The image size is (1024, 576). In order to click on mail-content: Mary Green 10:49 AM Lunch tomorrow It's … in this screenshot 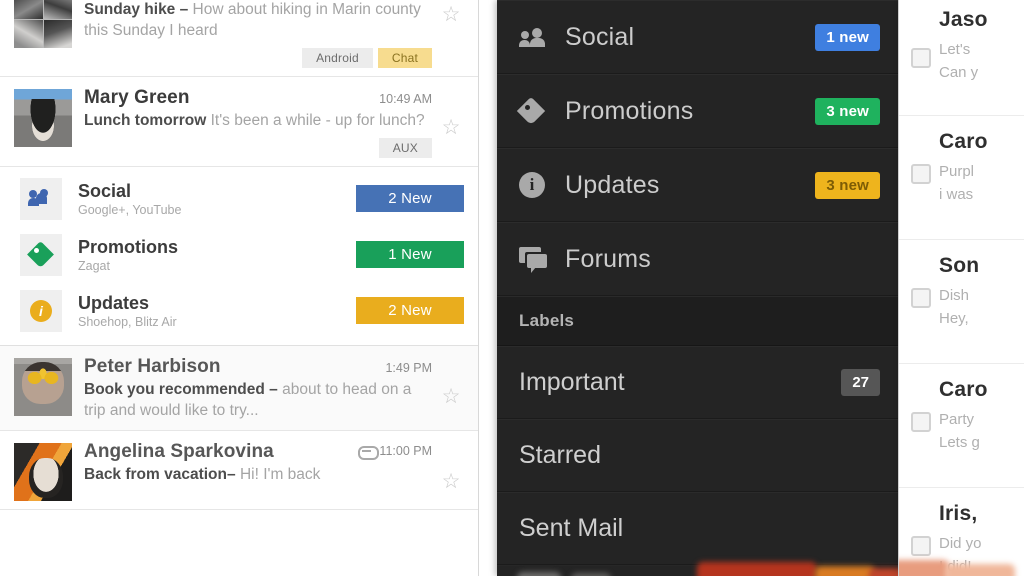, I will do `click(261, 122)`.